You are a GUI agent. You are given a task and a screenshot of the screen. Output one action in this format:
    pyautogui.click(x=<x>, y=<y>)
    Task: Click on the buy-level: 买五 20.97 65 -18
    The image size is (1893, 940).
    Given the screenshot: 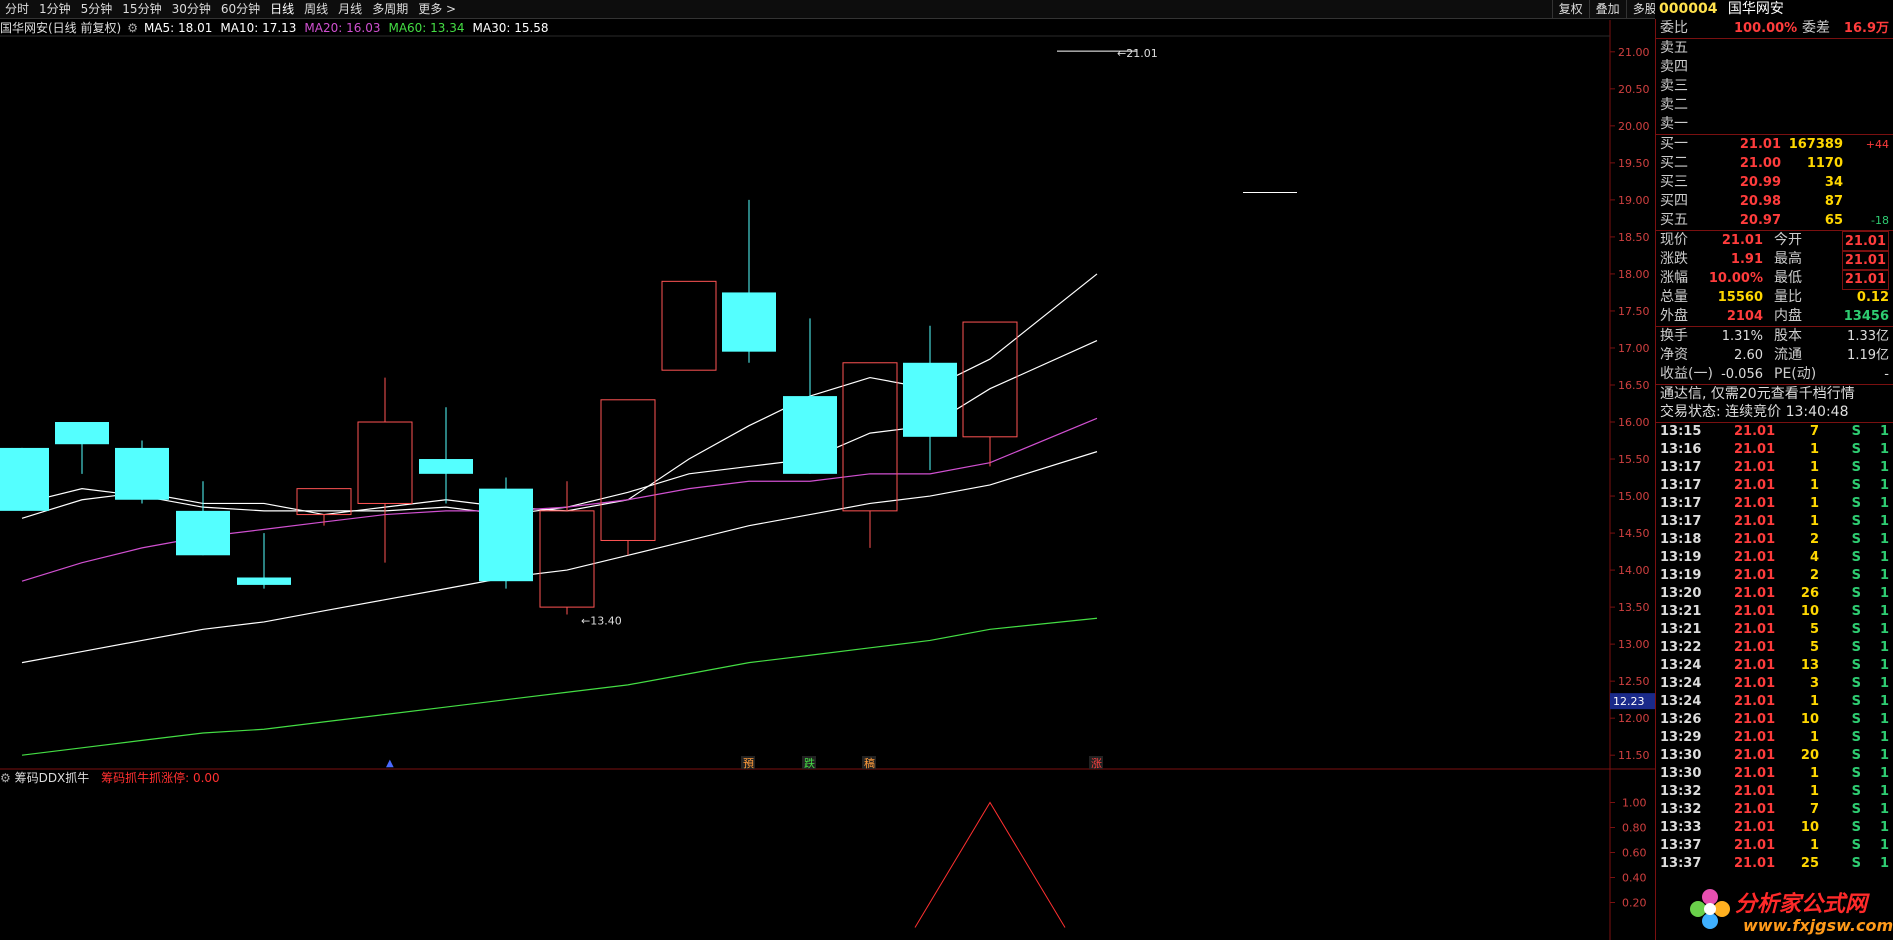 What is the action you would take?
    pyautogui.click(x=1774, y=220)
    